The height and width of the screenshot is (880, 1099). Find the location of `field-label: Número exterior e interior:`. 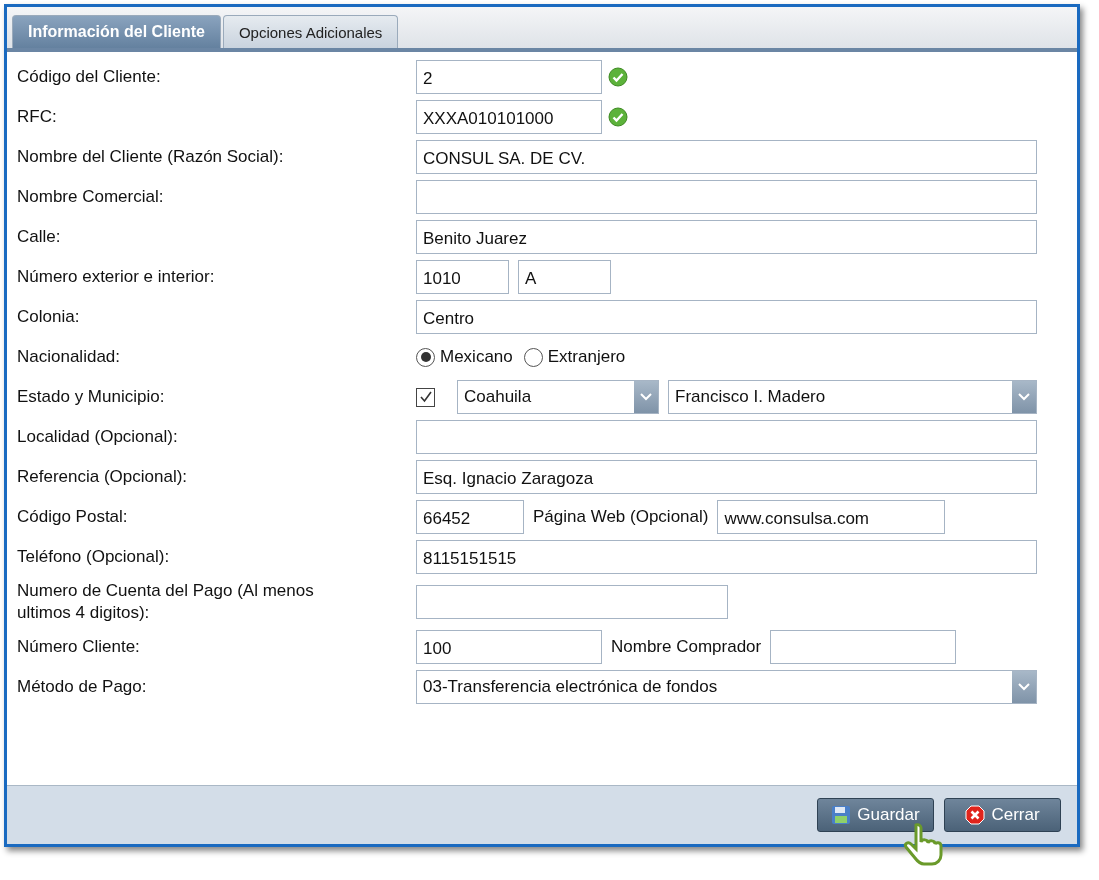

field-label: Número exterior e interior: is located at coordinates (116, 277).